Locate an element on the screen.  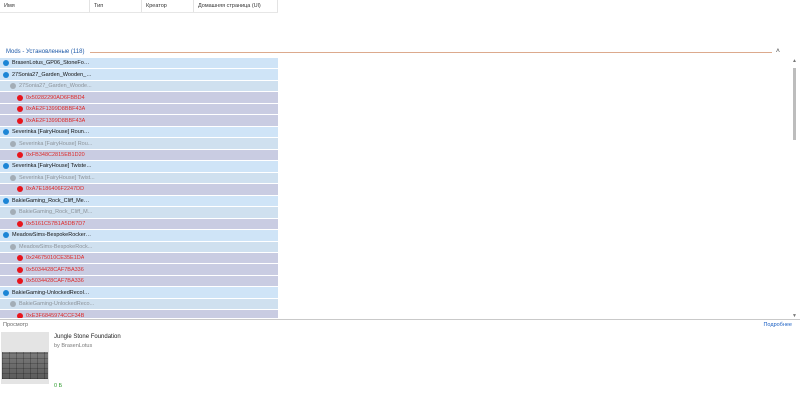
scroll-up-icon: ▲ is located at coordinates (794, 61).